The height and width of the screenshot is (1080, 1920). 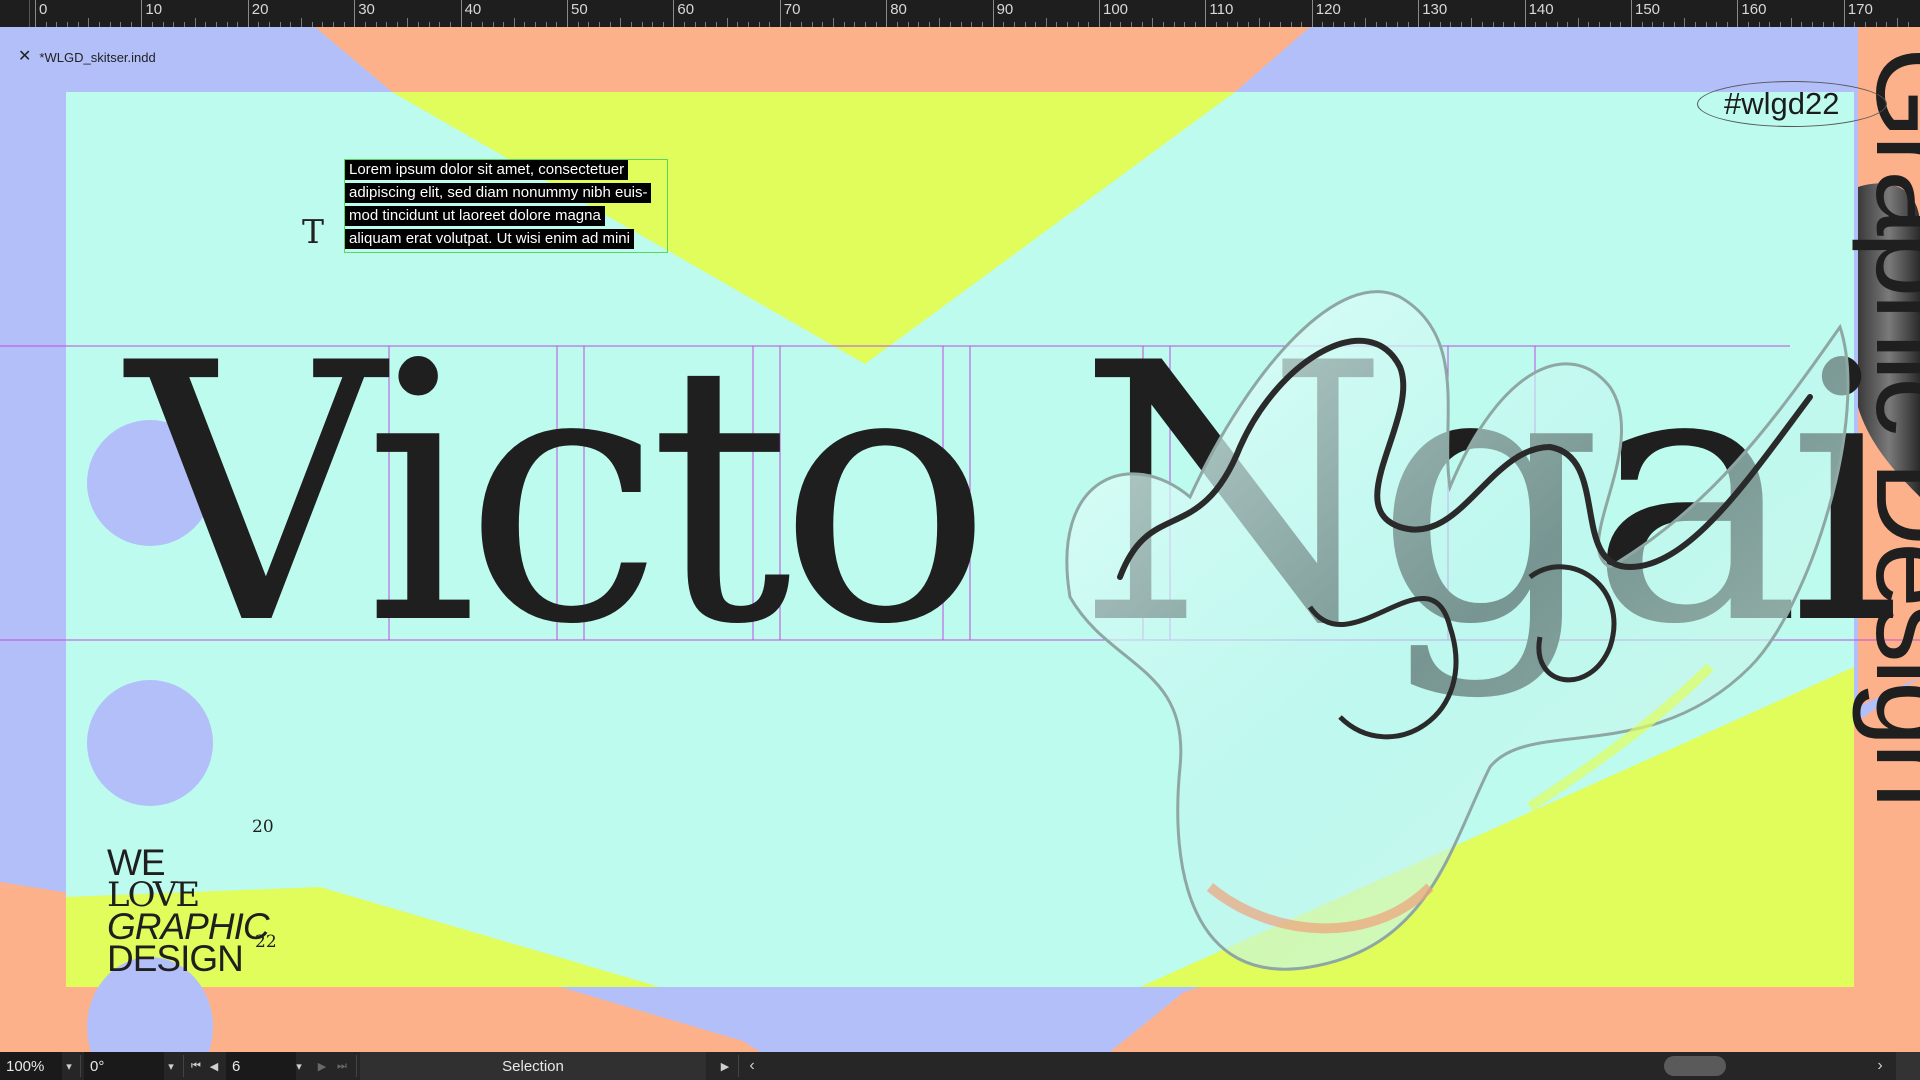 I want to click on scroll-right-icon: ›, so click(x=1880, y=1066).